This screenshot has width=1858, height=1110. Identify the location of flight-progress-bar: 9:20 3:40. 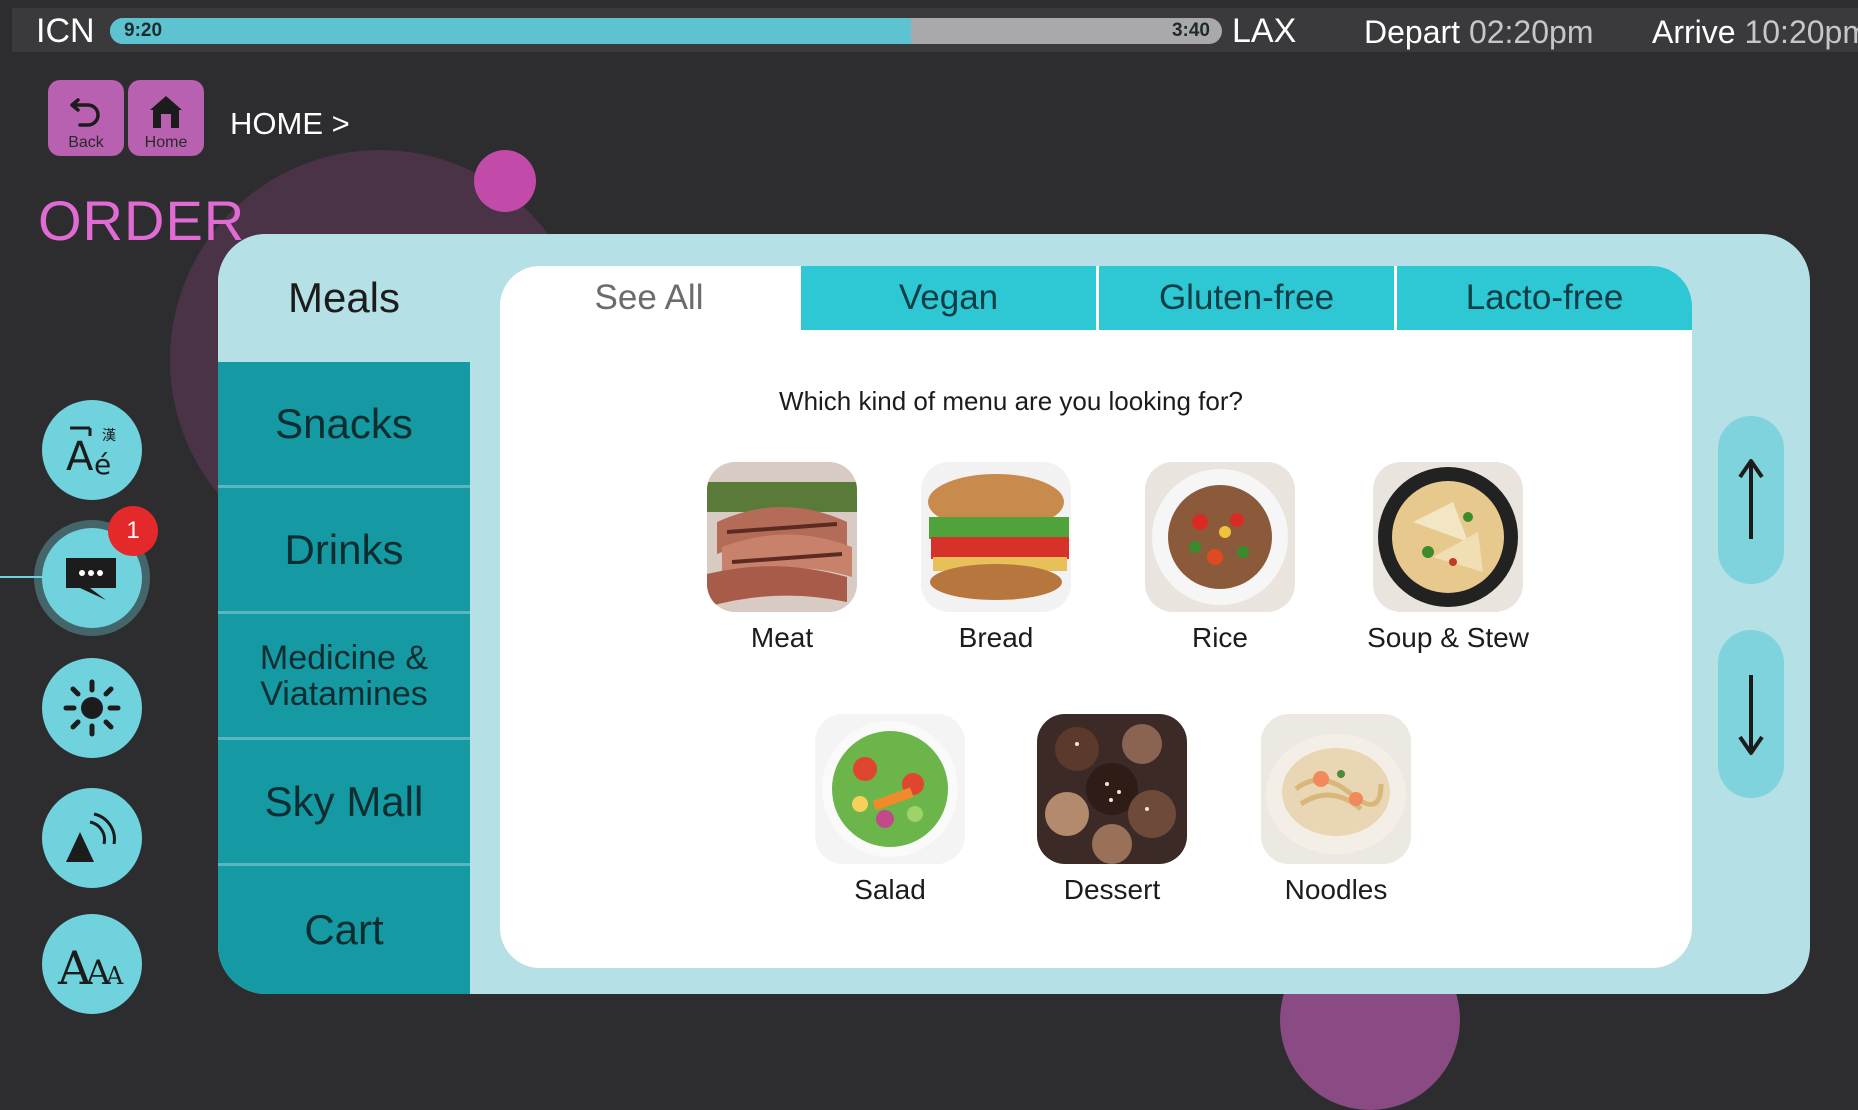
(666, 31).